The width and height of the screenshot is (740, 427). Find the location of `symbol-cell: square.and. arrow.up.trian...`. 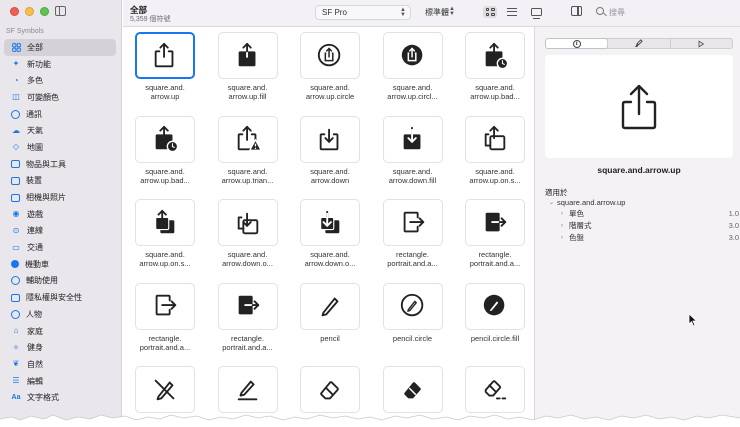

symbol-cell: square.and. arrow.up.trian... is located at coordinates (247, 151).